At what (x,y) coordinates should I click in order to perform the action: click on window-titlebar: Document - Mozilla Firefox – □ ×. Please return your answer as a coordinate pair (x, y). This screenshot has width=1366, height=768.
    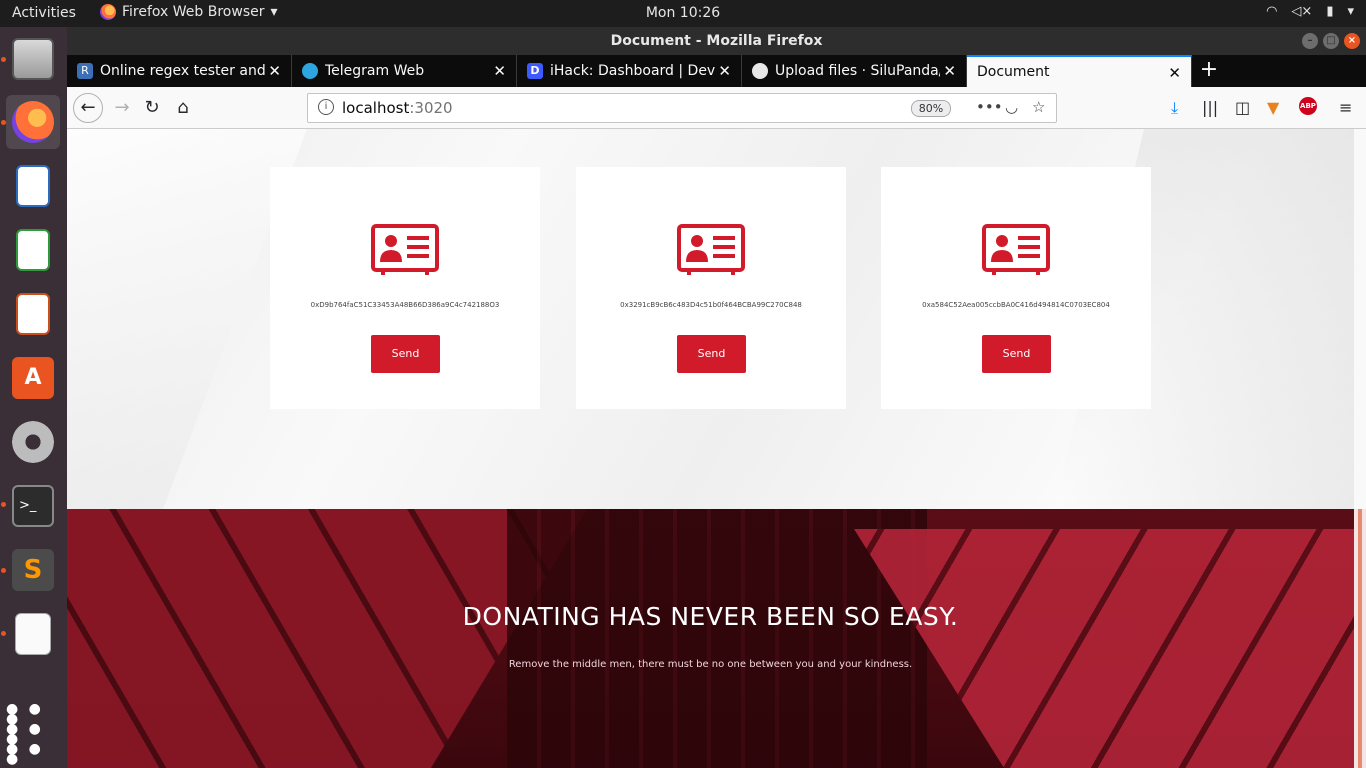
    Looking at the image, I should click on (716, 41).